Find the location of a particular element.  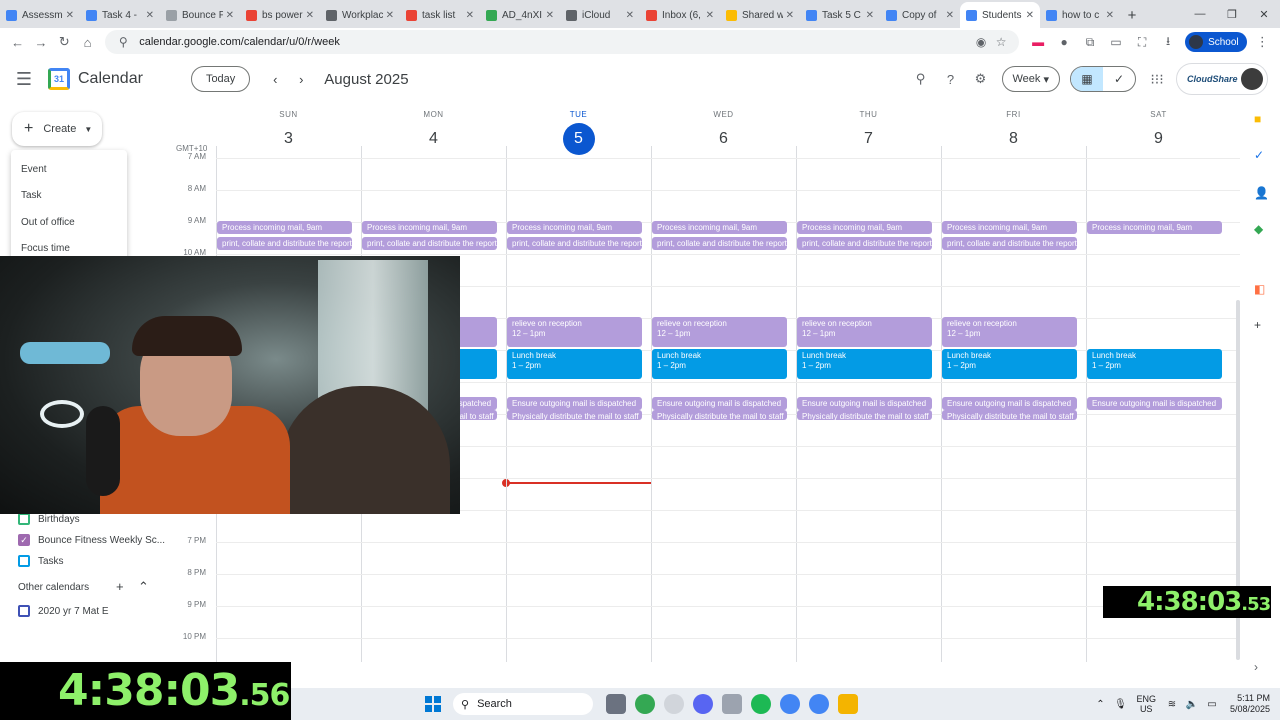

maps-icon: ◆ is located at coordinates (1258, 229).